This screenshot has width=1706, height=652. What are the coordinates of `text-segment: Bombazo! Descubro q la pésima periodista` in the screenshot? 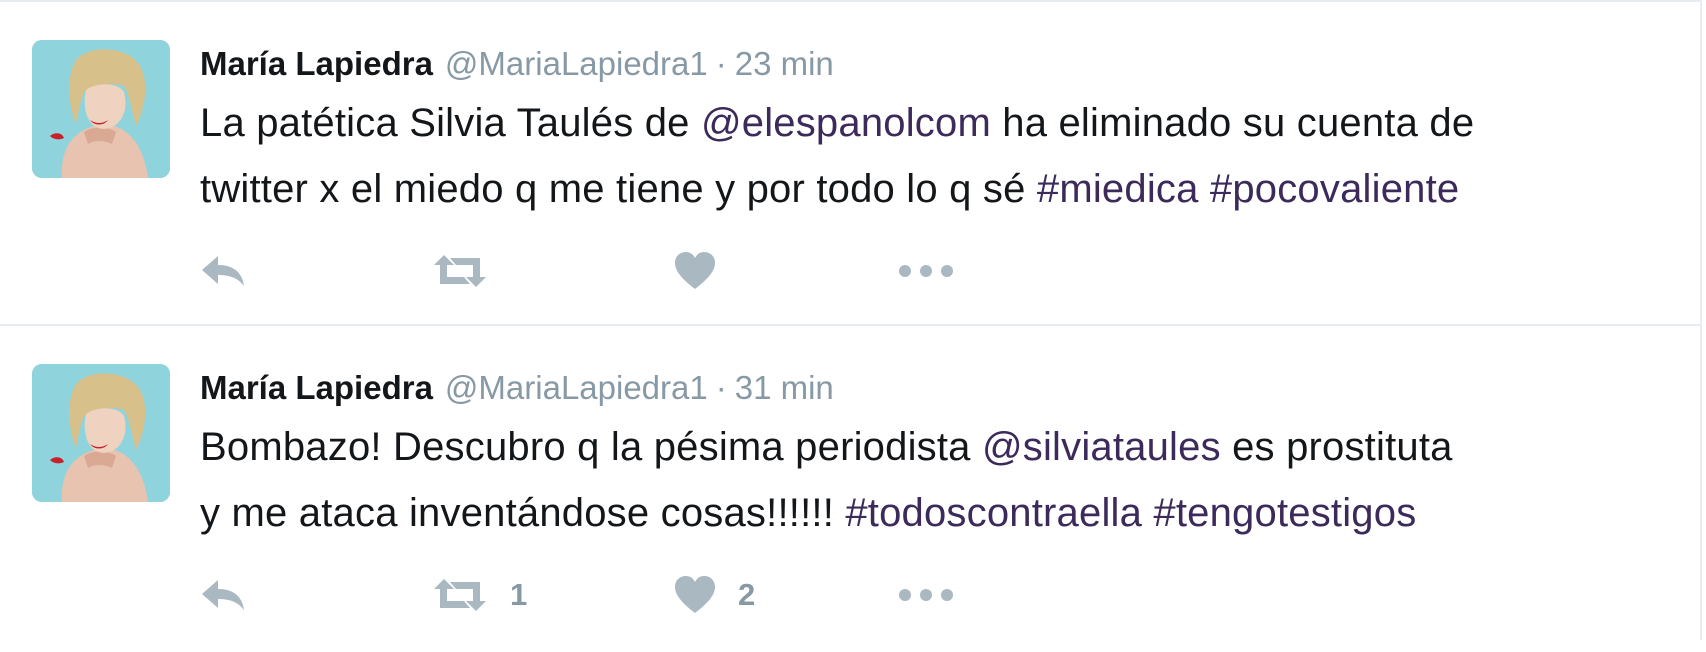 It's located at (591, 447).